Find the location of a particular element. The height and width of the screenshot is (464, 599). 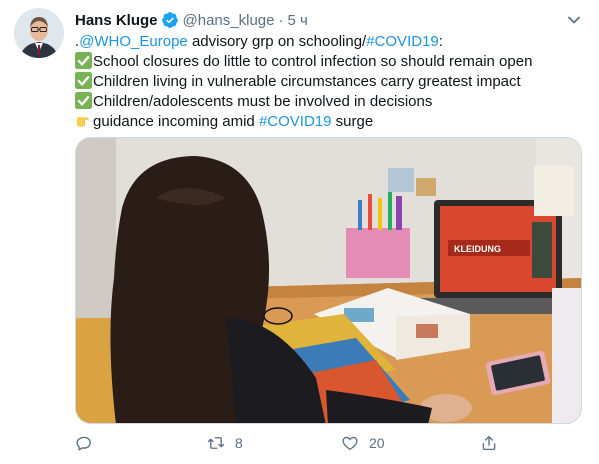

mention-link: @WHO_Europe is located at coordinates (133, 41).